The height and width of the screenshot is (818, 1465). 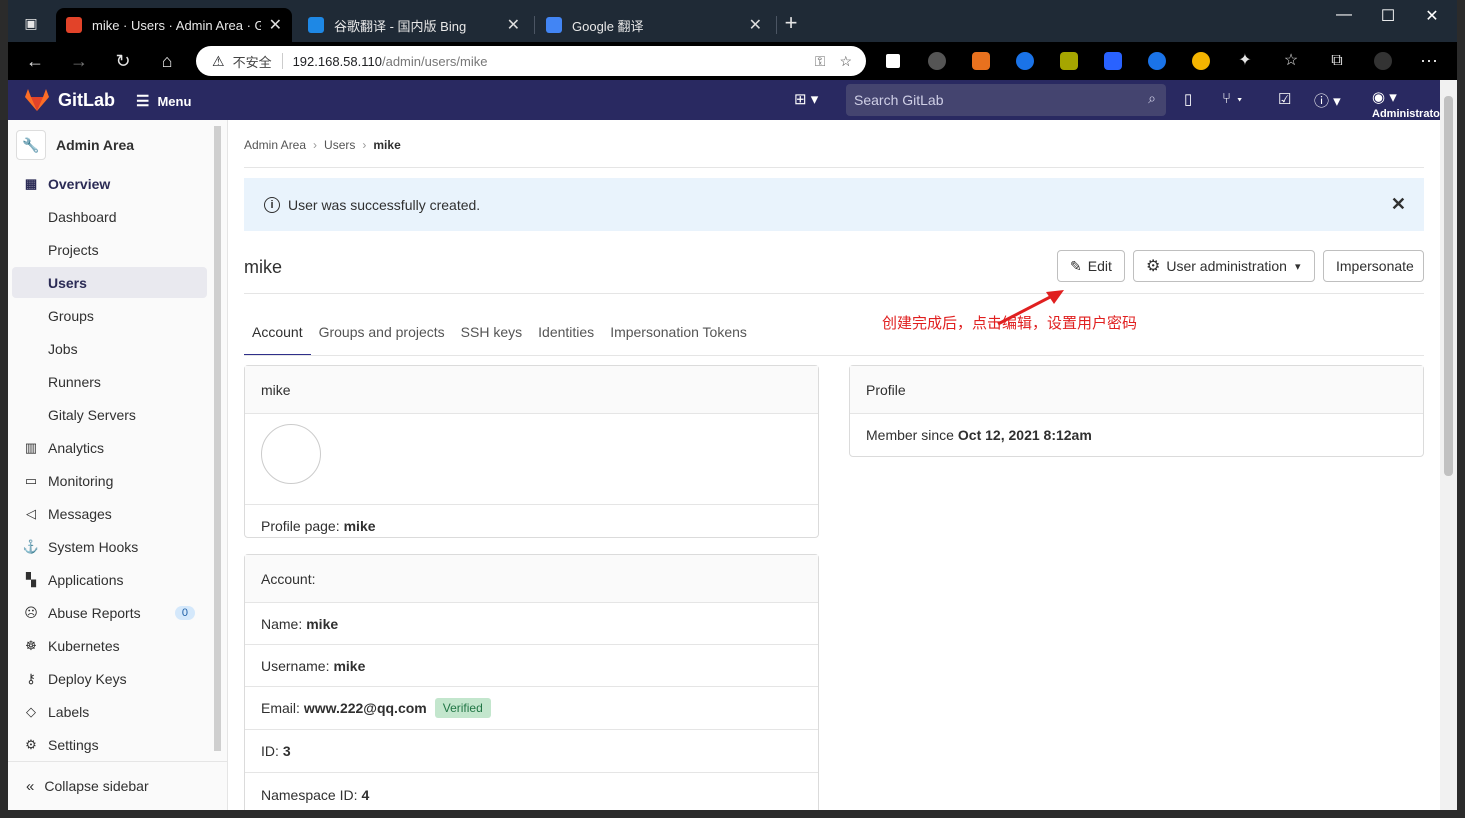 I want to click on chart-icon: ▥, so click(x=31, y=447).